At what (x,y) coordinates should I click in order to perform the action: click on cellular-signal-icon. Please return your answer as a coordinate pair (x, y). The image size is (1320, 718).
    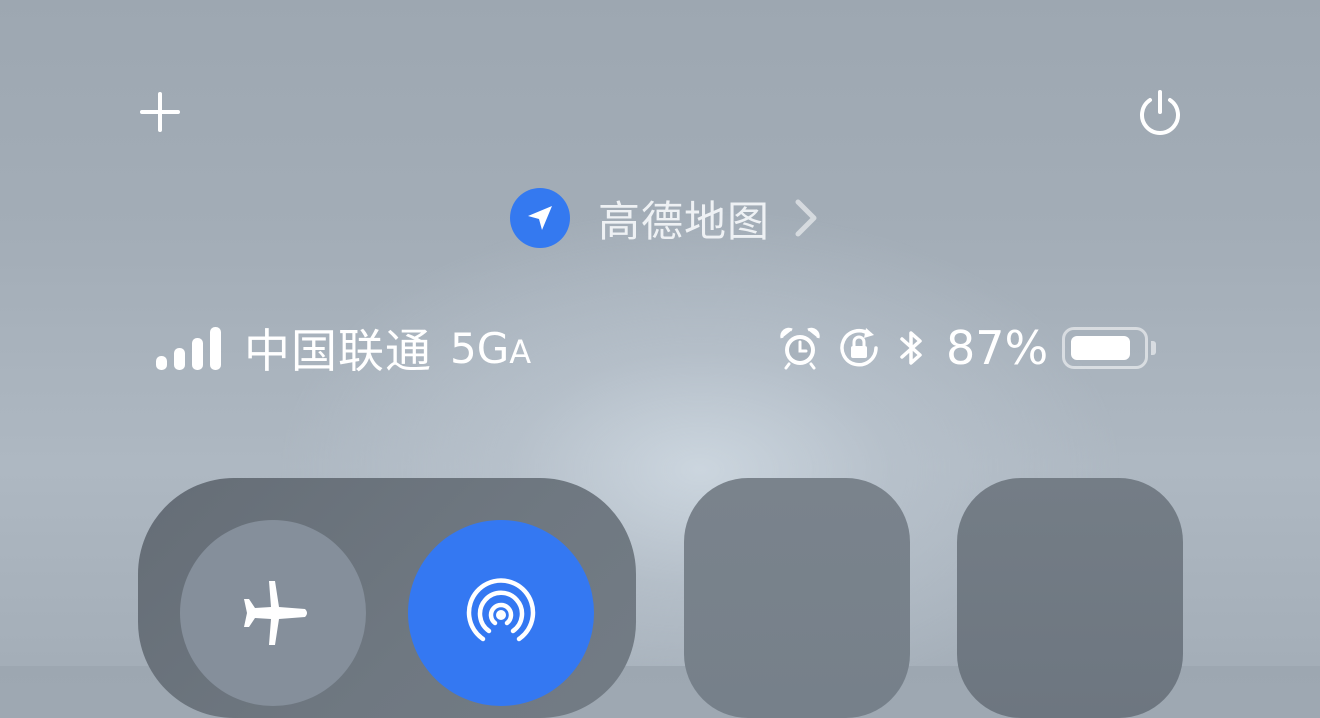
    Looking at the image, I should click on (192, 348).